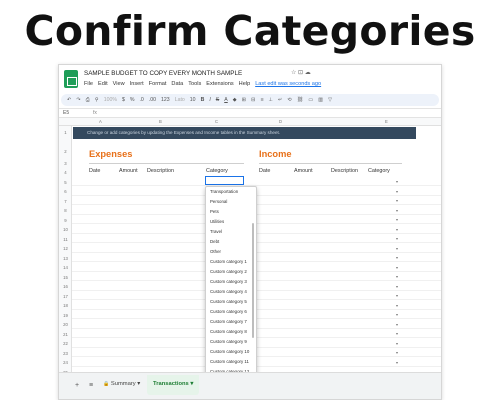  What do you see at coordinates (270, 100) in the screenshot?
I see `valign-icon: ⊥` at bounding box center [270, 100].